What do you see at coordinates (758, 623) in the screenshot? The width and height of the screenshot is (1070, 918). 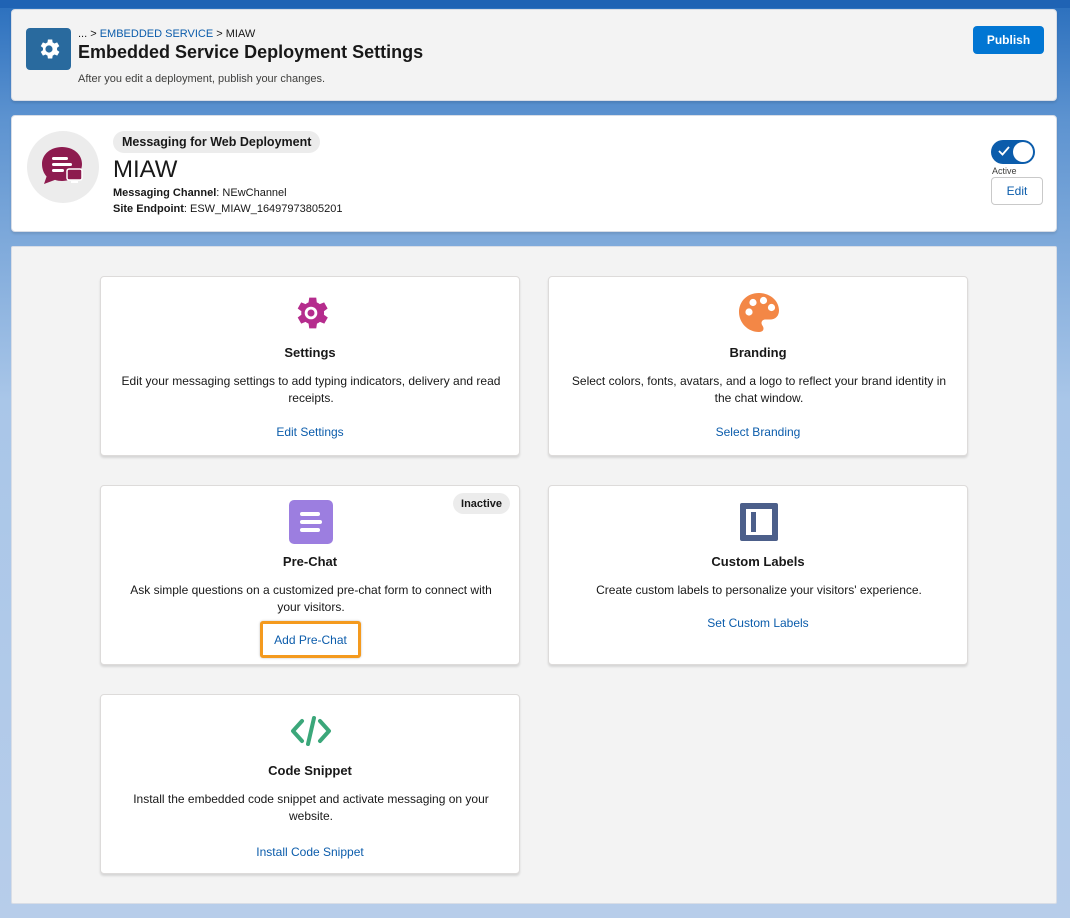 I see `set-custom-labels-link: Set Custom Labels` at bounding box center [758, 623].